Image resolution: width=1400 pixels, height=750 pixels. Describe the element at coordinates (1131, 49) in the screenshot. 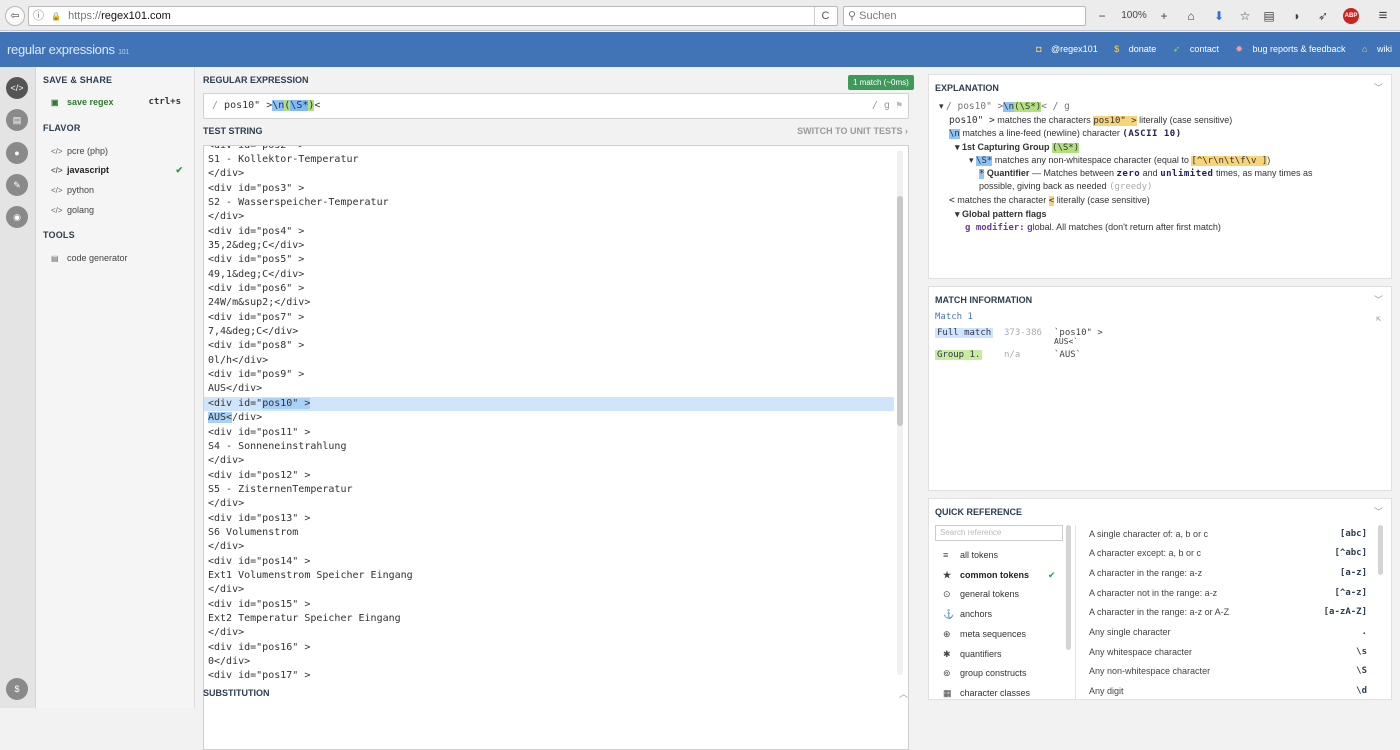

I see `donate-link: $ donate` at that location.